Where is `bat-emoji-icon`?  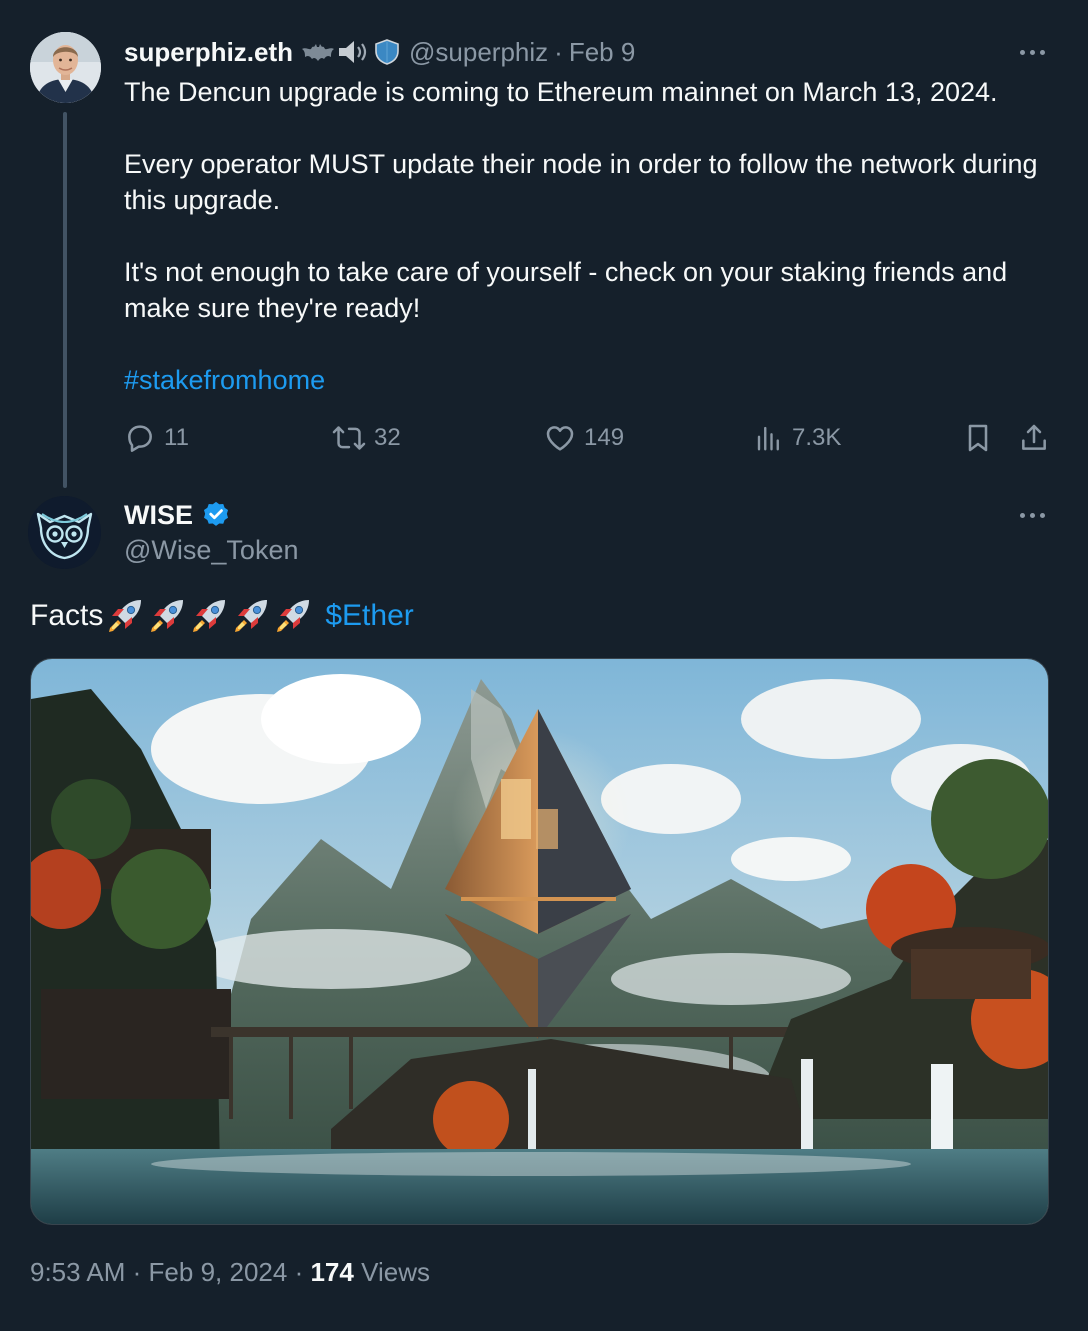 bat-emoji-icon is located at coordinates (318, 52).